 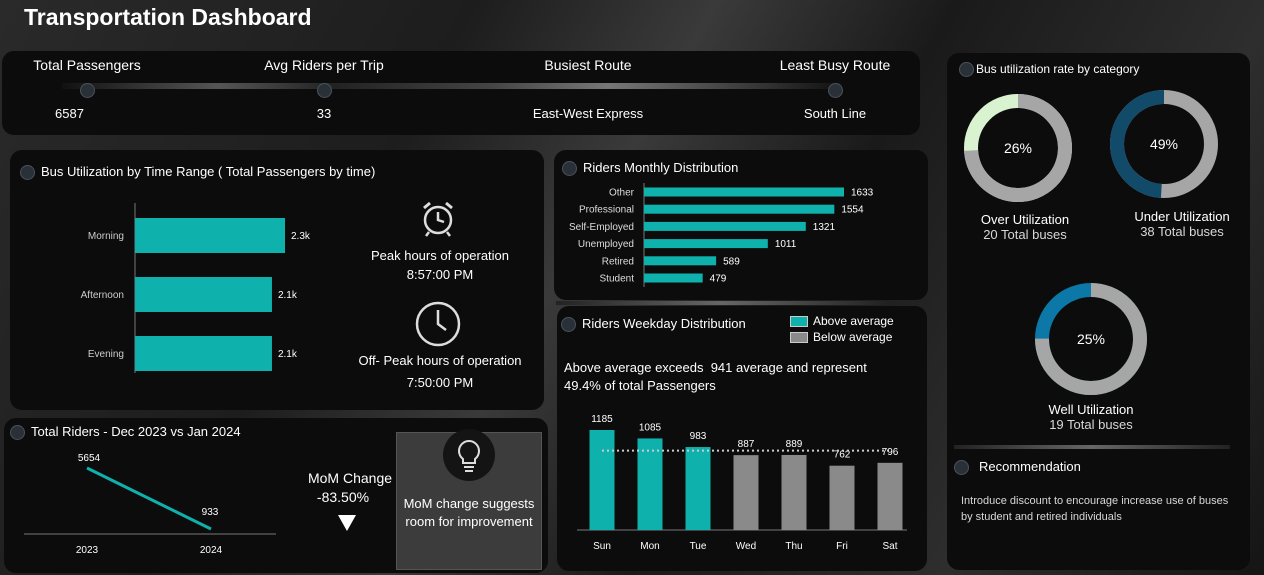 I want to click on kpi-label: Total Passengers, so click(x=87, y=65).